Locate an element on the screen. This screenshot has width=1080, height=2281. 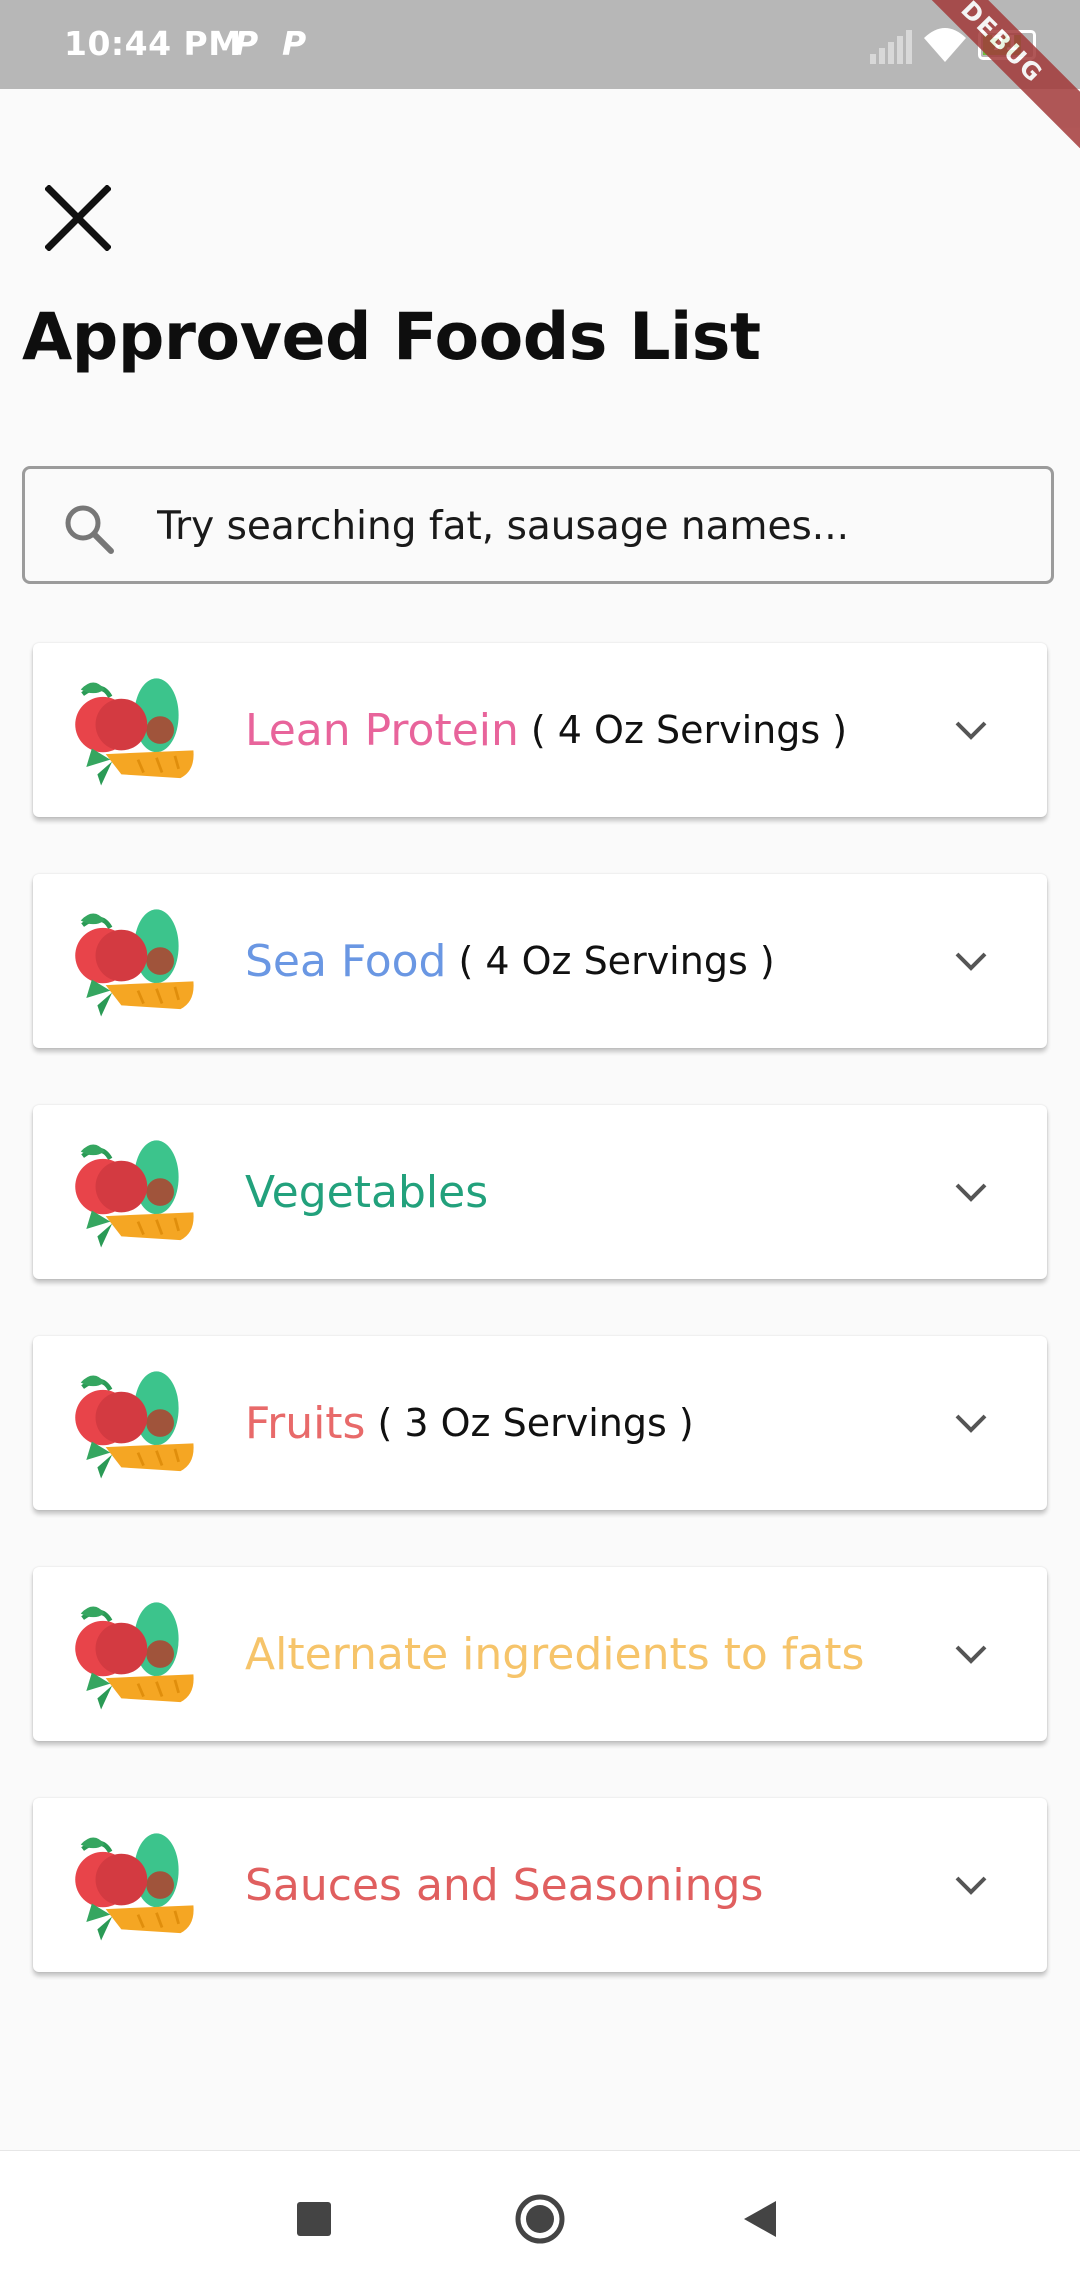
category-label: Vegetables is located at coordinates (366, 1192).